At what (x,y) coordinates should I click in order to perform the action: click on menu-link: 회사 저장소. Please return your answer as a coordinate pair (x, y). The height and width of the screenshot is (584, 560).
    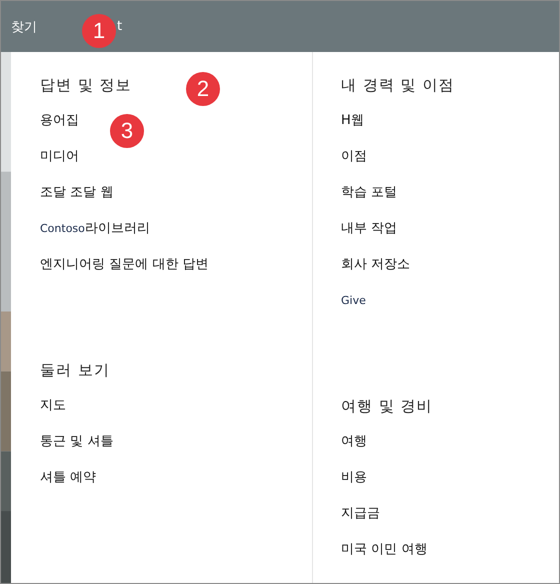
    Looking at the image, I should click on (375, 273).